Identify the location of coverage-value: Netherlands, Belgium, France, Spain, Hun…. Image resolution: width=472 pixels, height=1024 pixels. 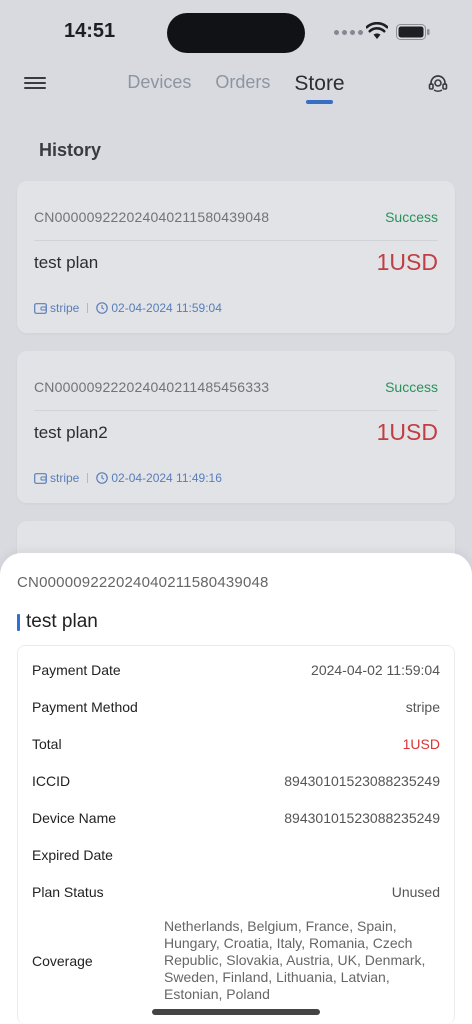
(295, 960).